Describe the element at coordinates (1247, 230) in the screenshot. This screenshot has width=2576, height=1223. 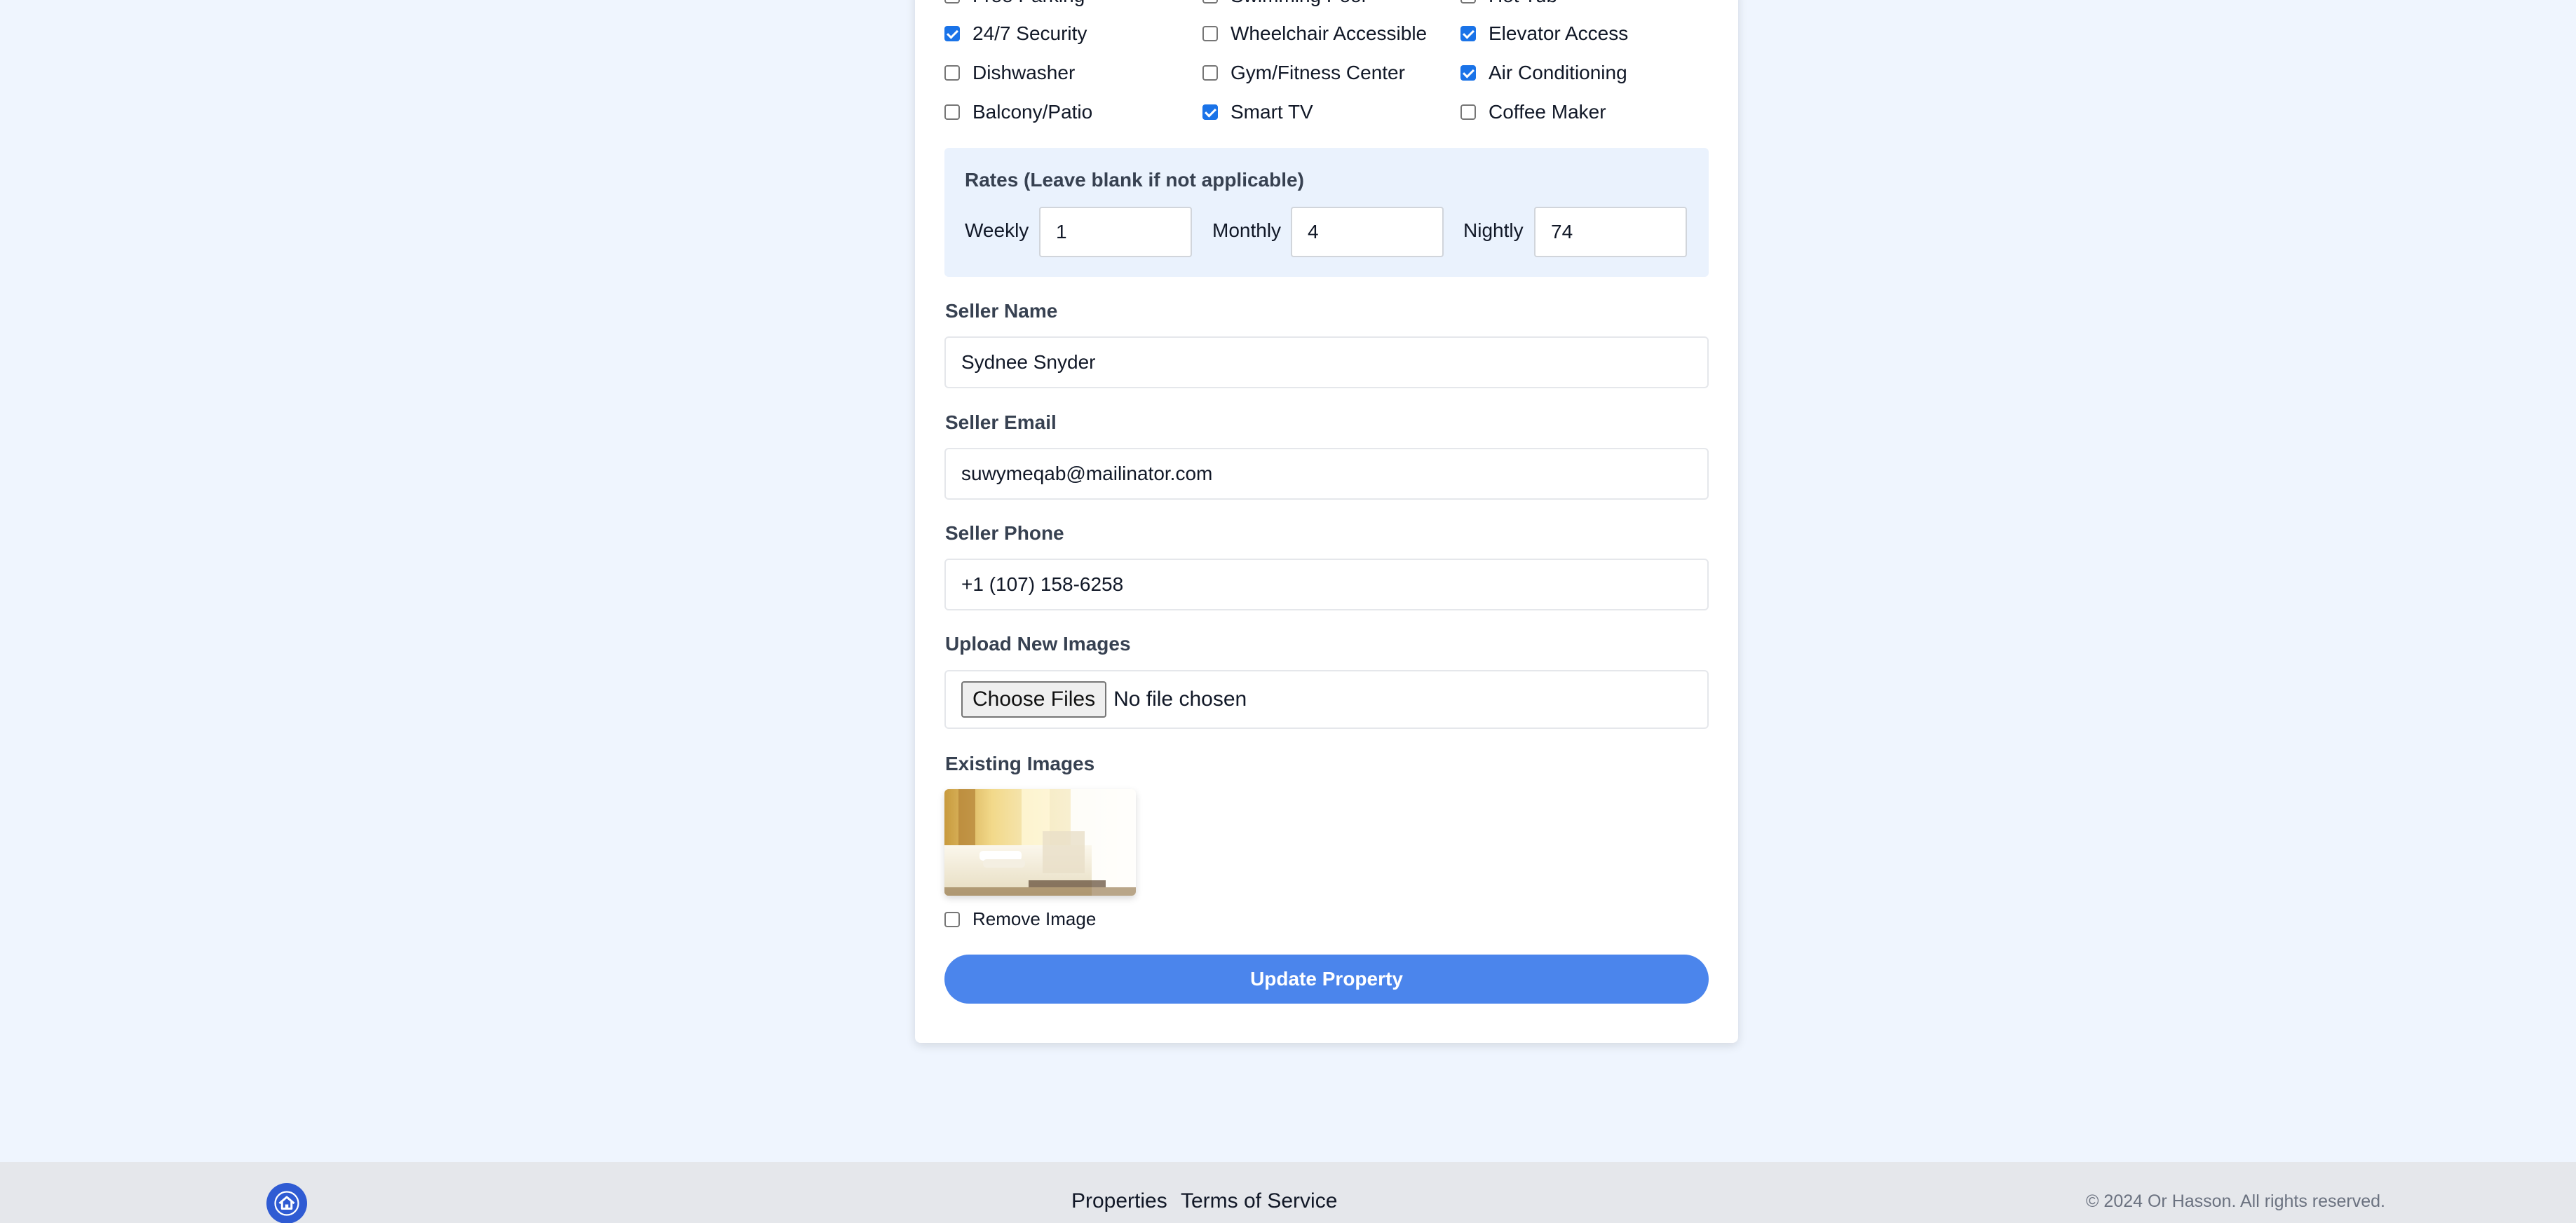
I see `monthly-label: Monthly` at that location.